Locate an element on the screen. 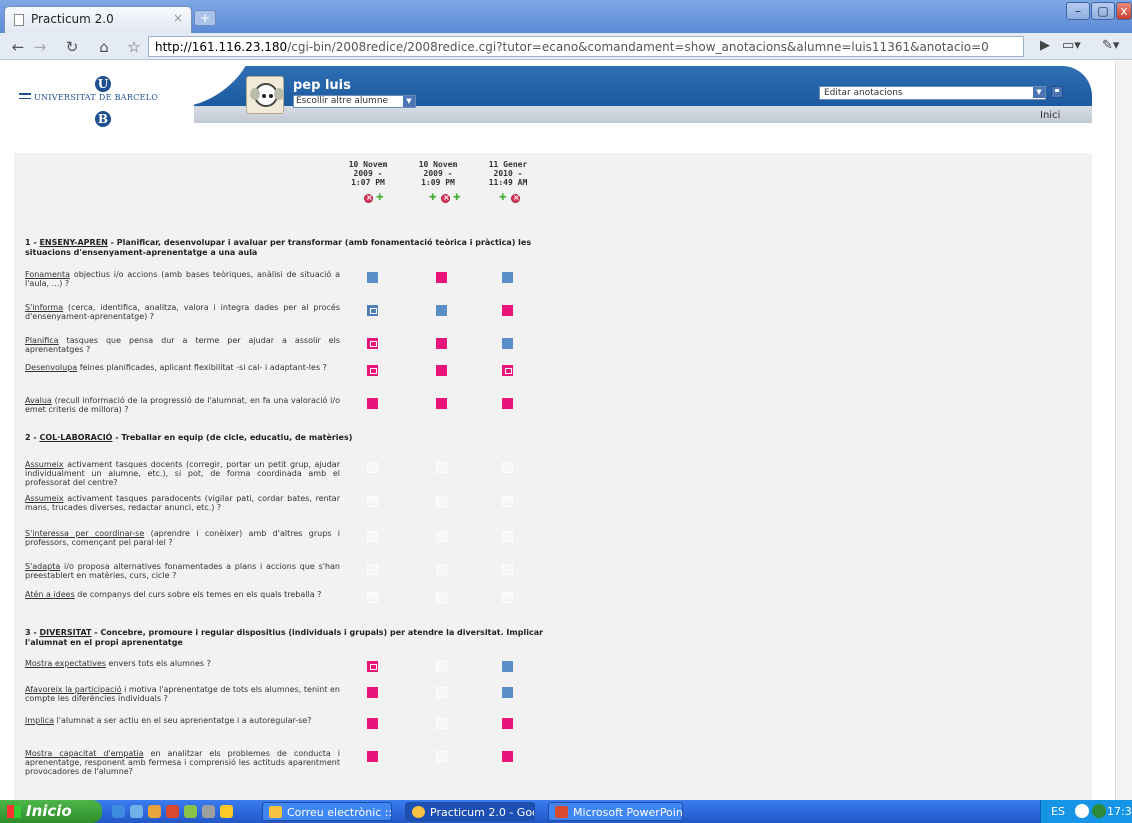  desktop-icon is located at coordinates (136, 811).